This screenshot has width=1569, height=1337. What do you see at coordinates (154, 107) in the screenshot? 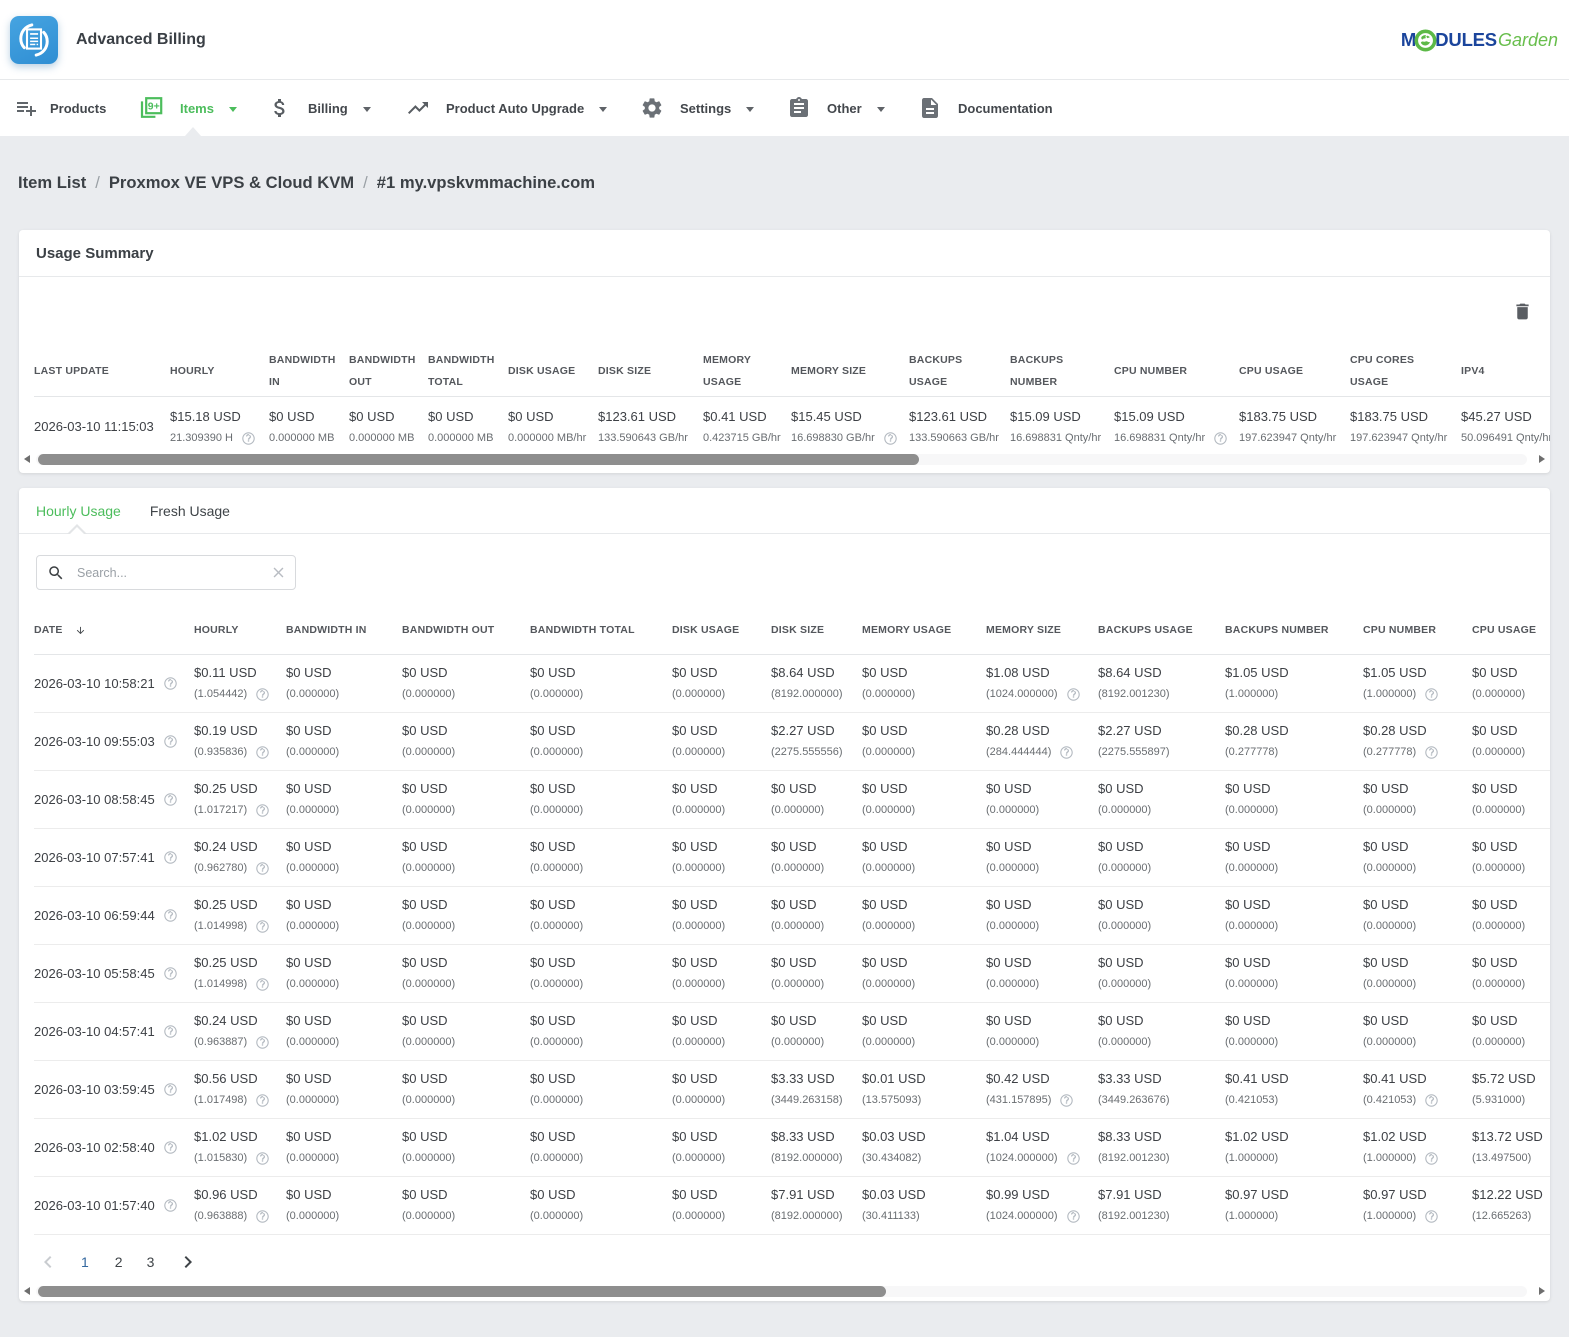
I see `svg-text: 9+` at bounding box center [154, 107].